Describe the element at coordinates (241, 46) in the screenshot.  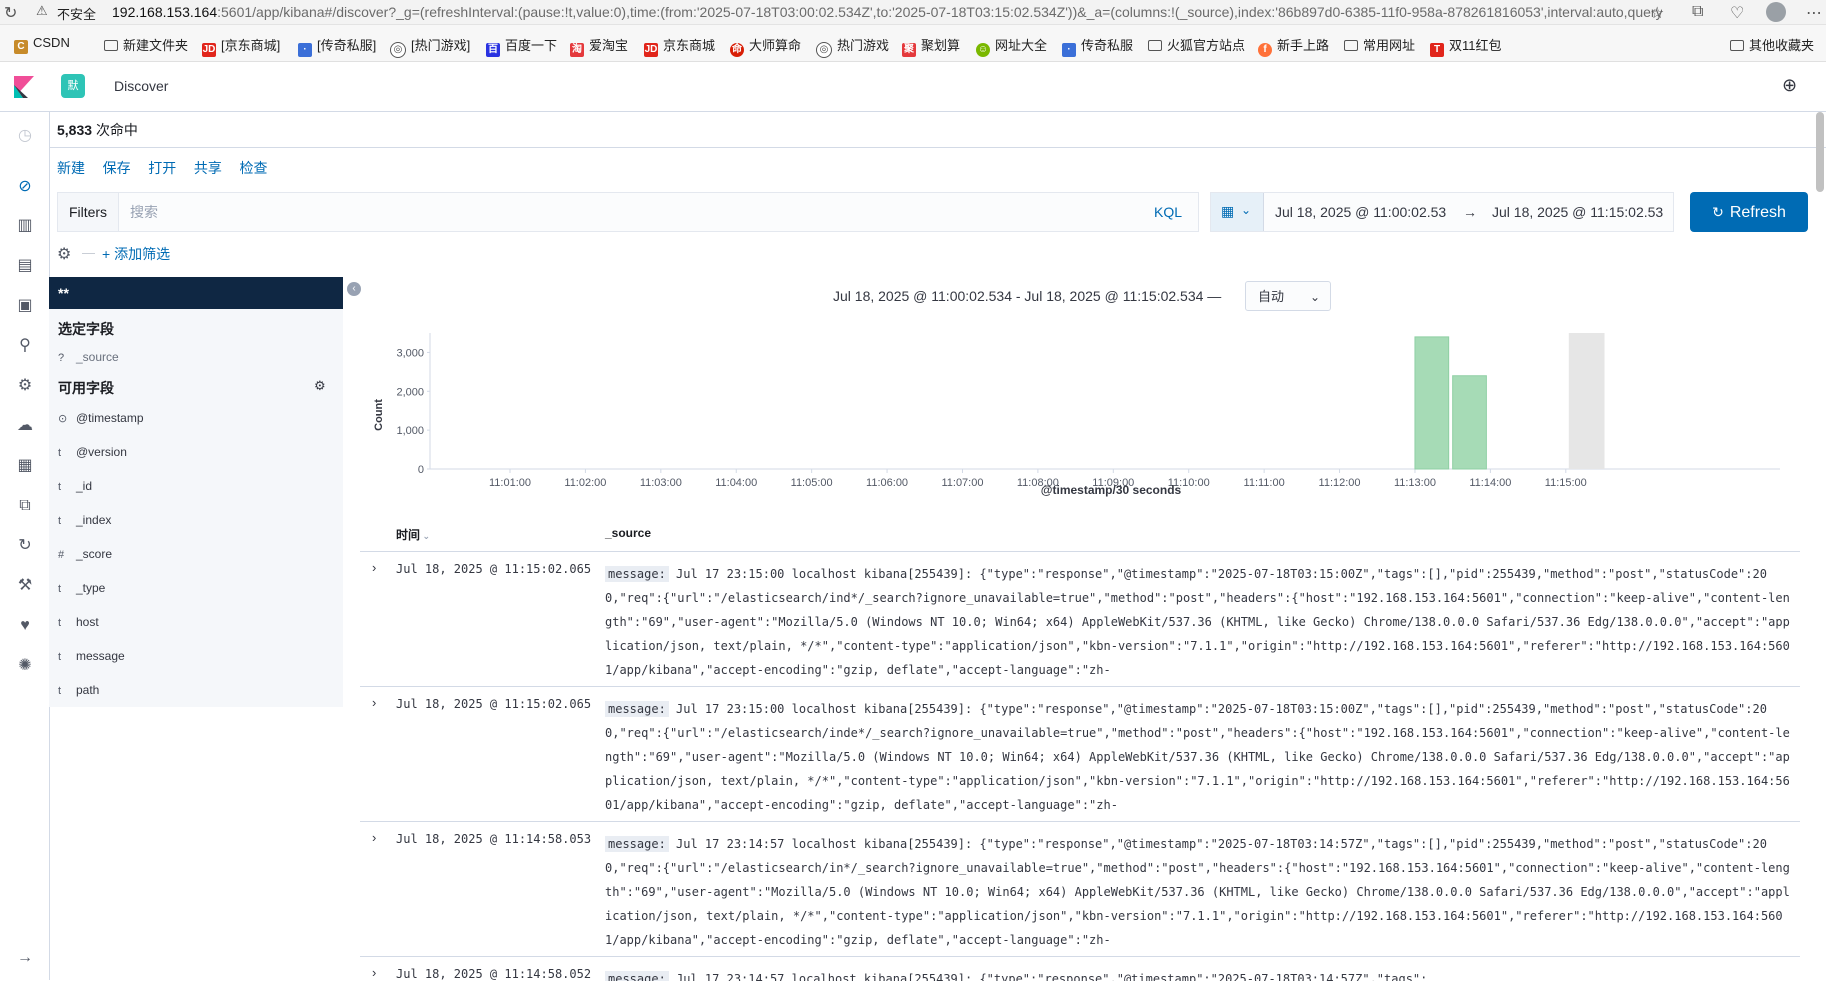
I see `bookmark-item: JD [京东商城]` at that location.